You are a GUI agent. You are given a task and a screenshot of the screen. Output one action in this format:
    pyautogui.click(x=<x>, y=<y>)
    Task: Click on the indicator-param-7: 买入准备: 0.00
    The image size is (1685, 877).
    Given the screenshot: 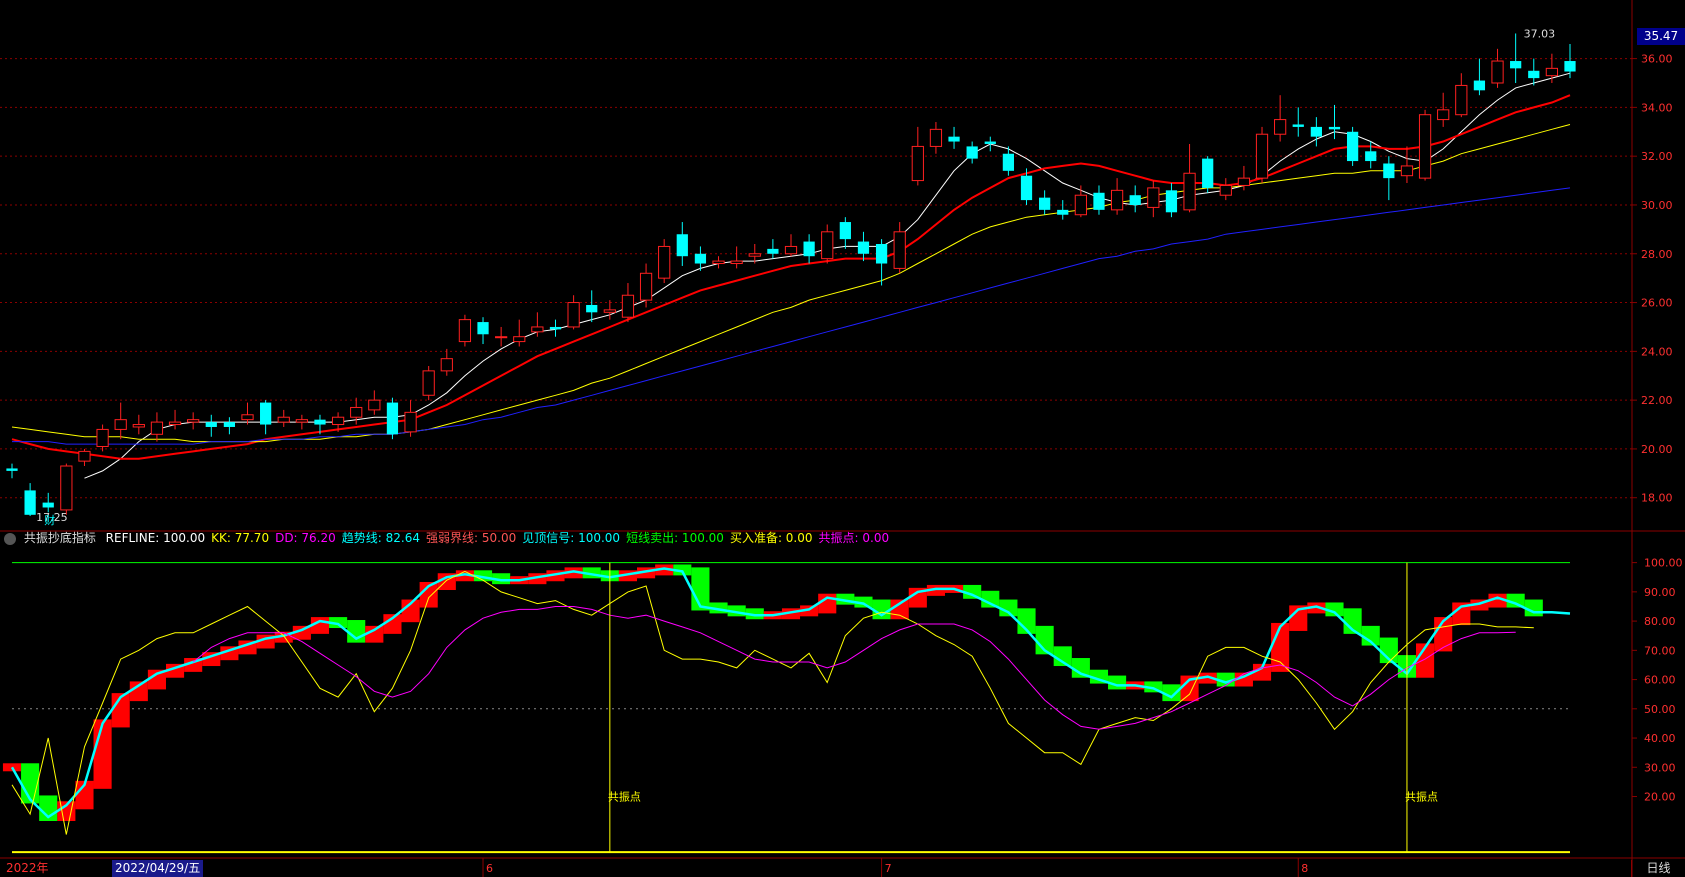 What is the action you would take?
    pyautogui.click(x=771, y=538)
    